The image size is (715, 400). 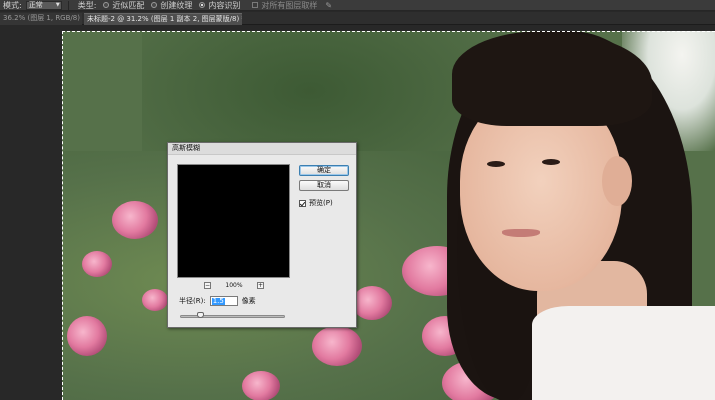 What do you see at coordinates (192, 301) in the screenshot?
I see `radius-label: 半径(R):` at bounding box center [192, 301].